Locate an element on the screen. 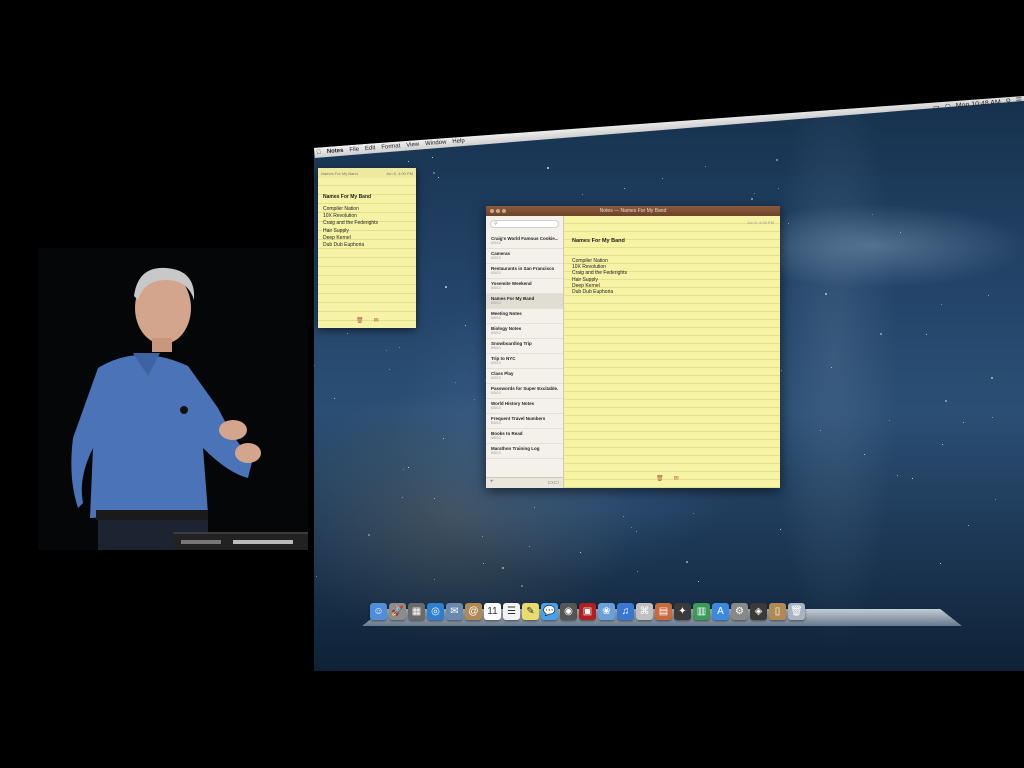  mail-icon: ✉ is located at coordinates (454, 611).